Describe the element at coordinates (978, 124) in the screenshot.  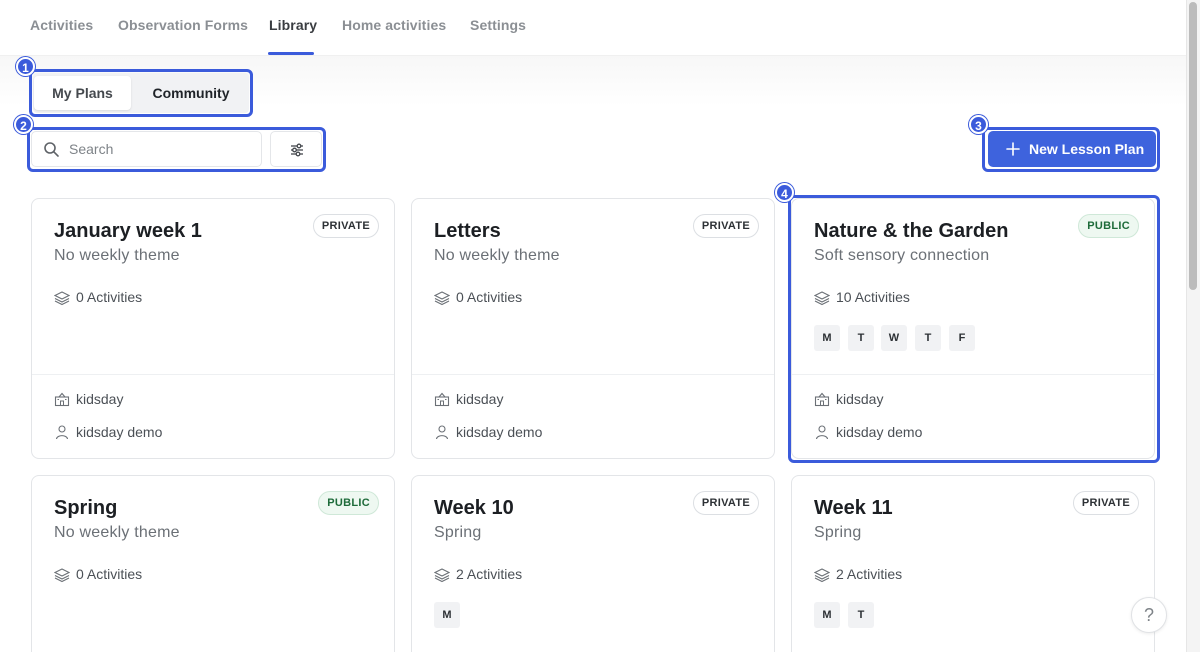
I see `annotation-number-3: 3` at that location.